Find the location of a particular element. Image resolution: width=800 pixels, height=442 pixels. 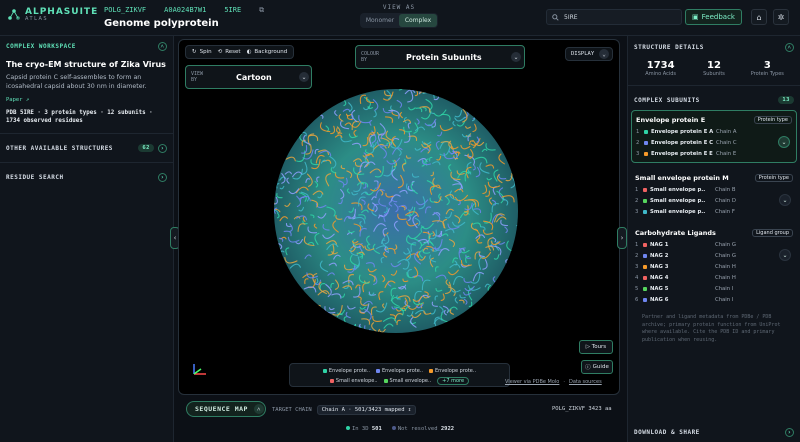

sequence-map-button: SEQUENCE MAP ˄ is located at coordinates (226, 409).